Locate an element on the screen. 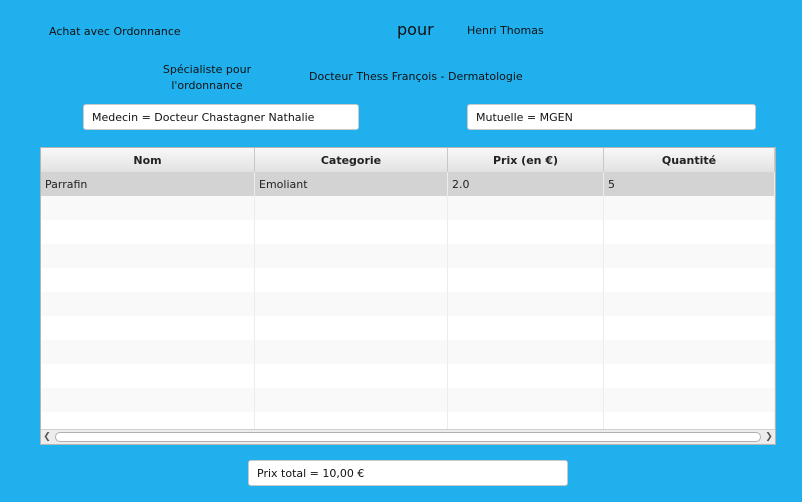 The image size is (802, 502). total-price-field: Prix total = 10,00 € is located at coordinates (408, 473).